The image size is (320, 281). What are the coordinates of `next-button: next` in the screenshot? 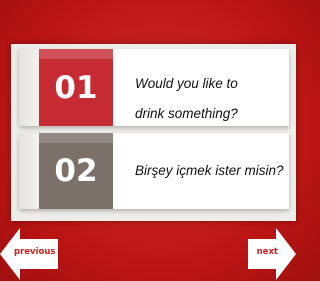 It's located at (272, 254).